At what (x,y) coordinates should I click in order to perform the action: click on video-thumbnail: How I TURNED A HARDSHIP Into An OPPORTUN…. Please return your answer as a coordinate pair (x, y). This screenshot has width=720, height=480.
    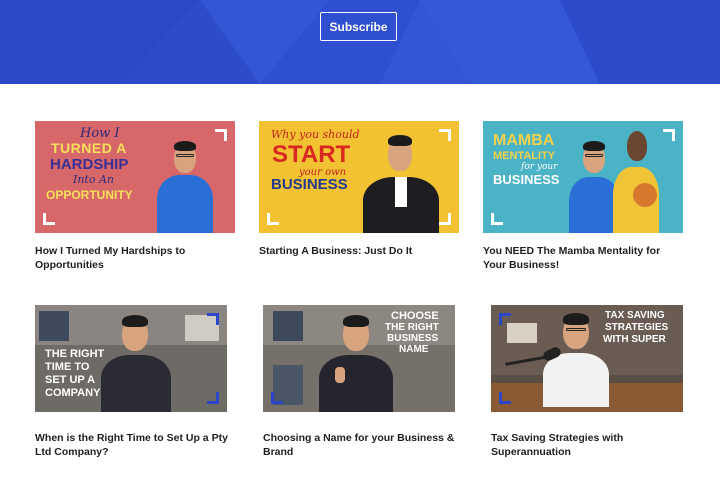
    Looking at the image, I should click on (135, 177).